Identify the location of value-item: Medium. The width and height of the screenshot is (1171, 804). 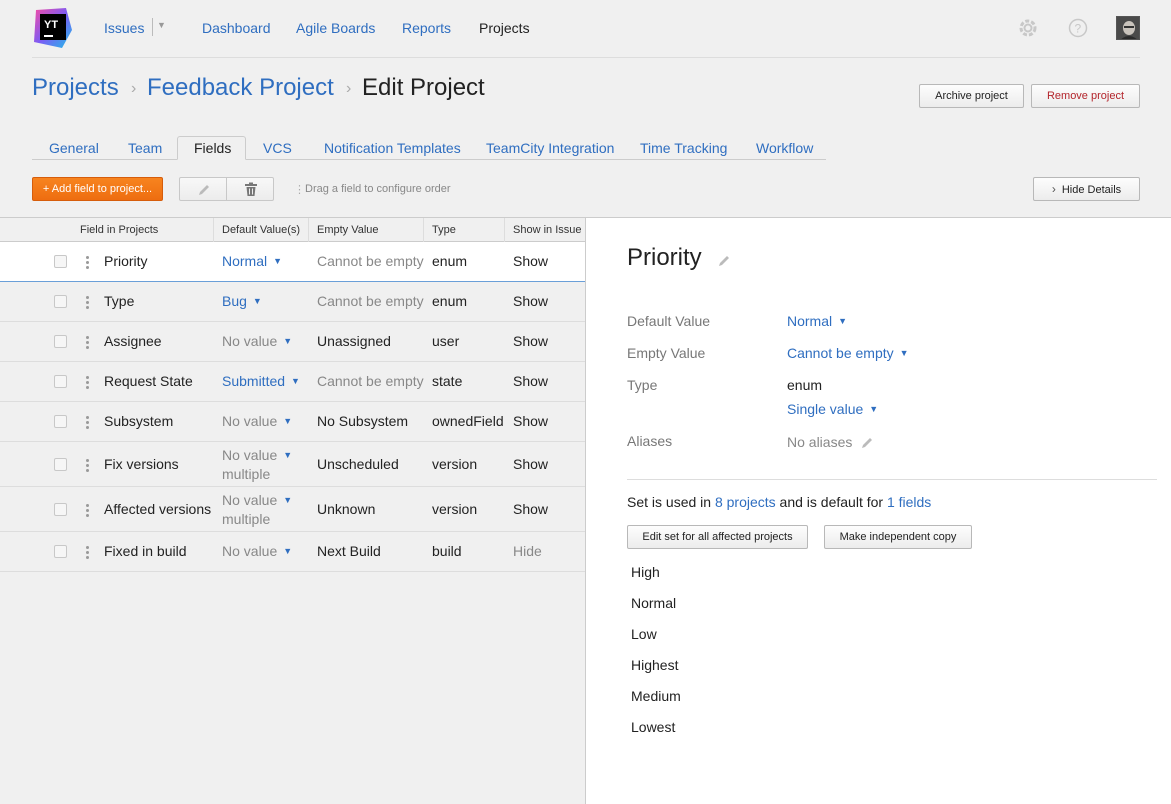
(656, 696).